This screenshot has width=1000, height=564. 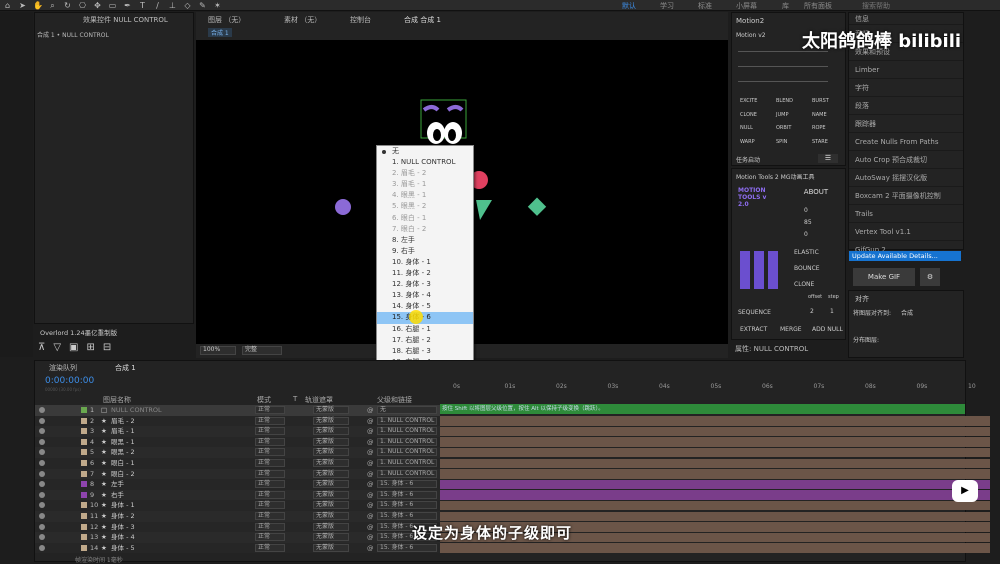 I want to click on motion2-button: JUMP, so click(x=782, y=115).